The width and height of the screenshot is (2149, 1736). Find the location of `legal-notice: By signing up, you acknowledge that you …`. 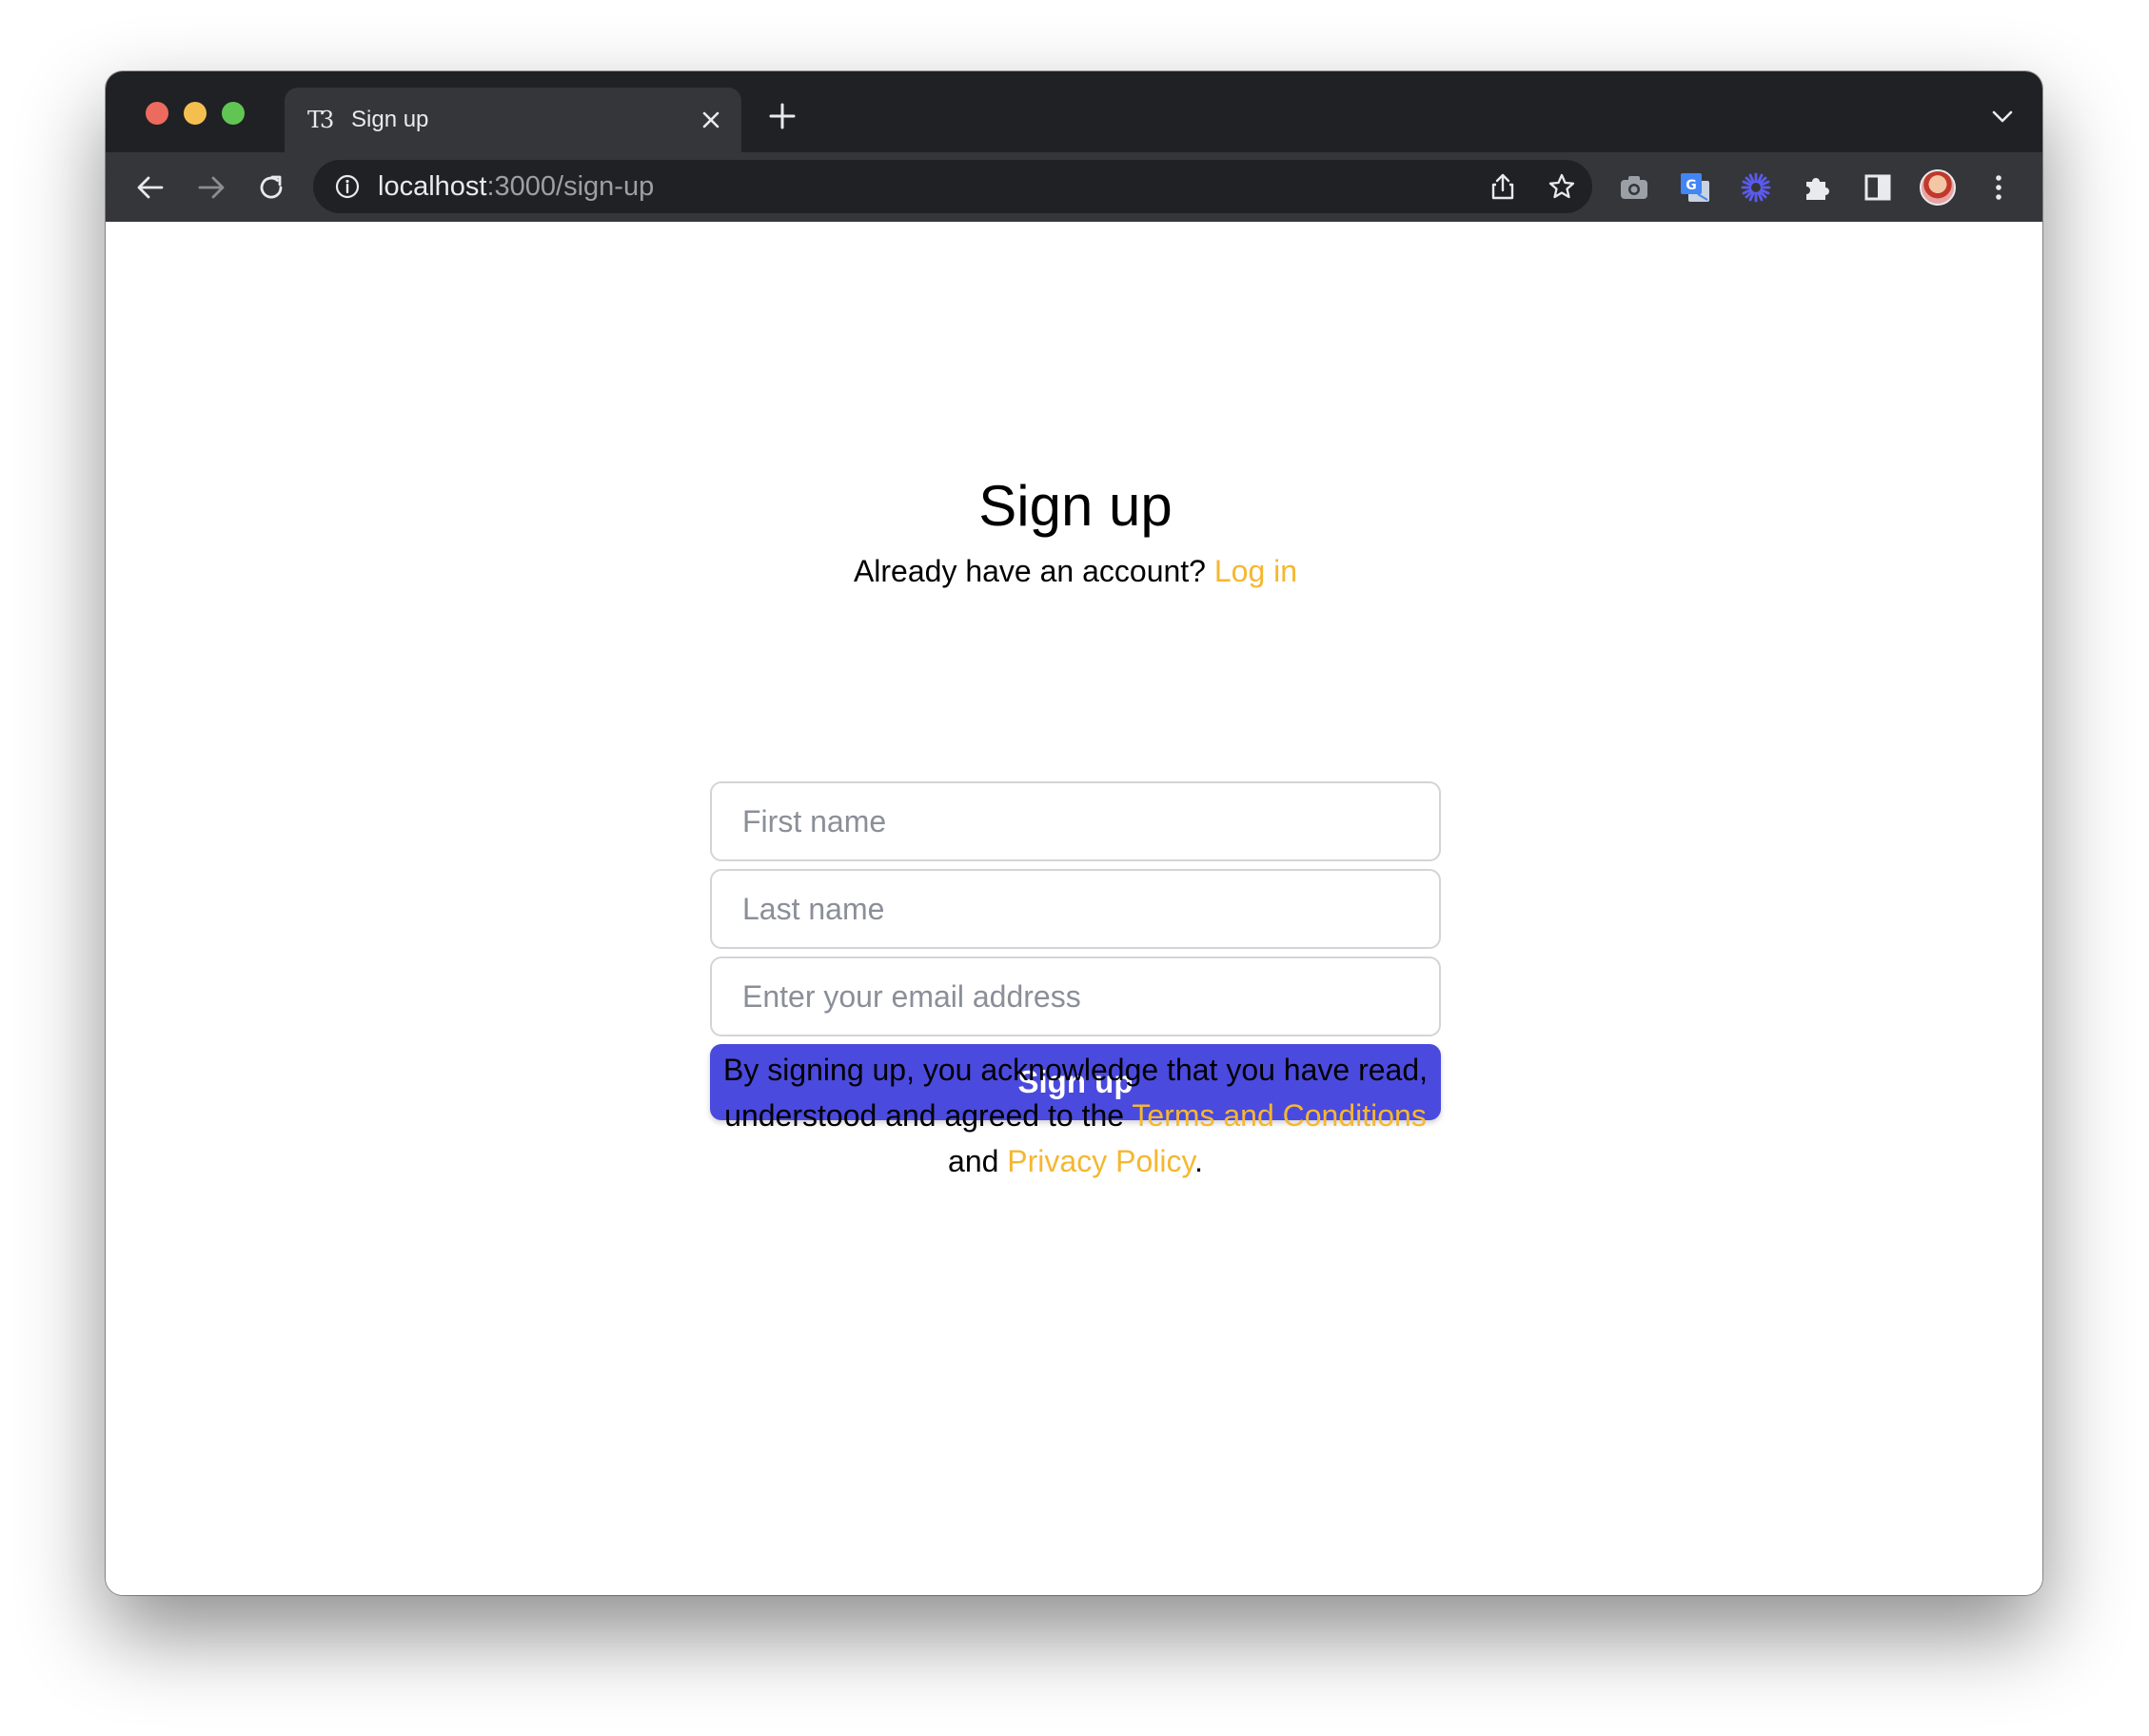

legal-notice: By signing up, you acknowledge that you … is located at coordinates (1076, 1115).